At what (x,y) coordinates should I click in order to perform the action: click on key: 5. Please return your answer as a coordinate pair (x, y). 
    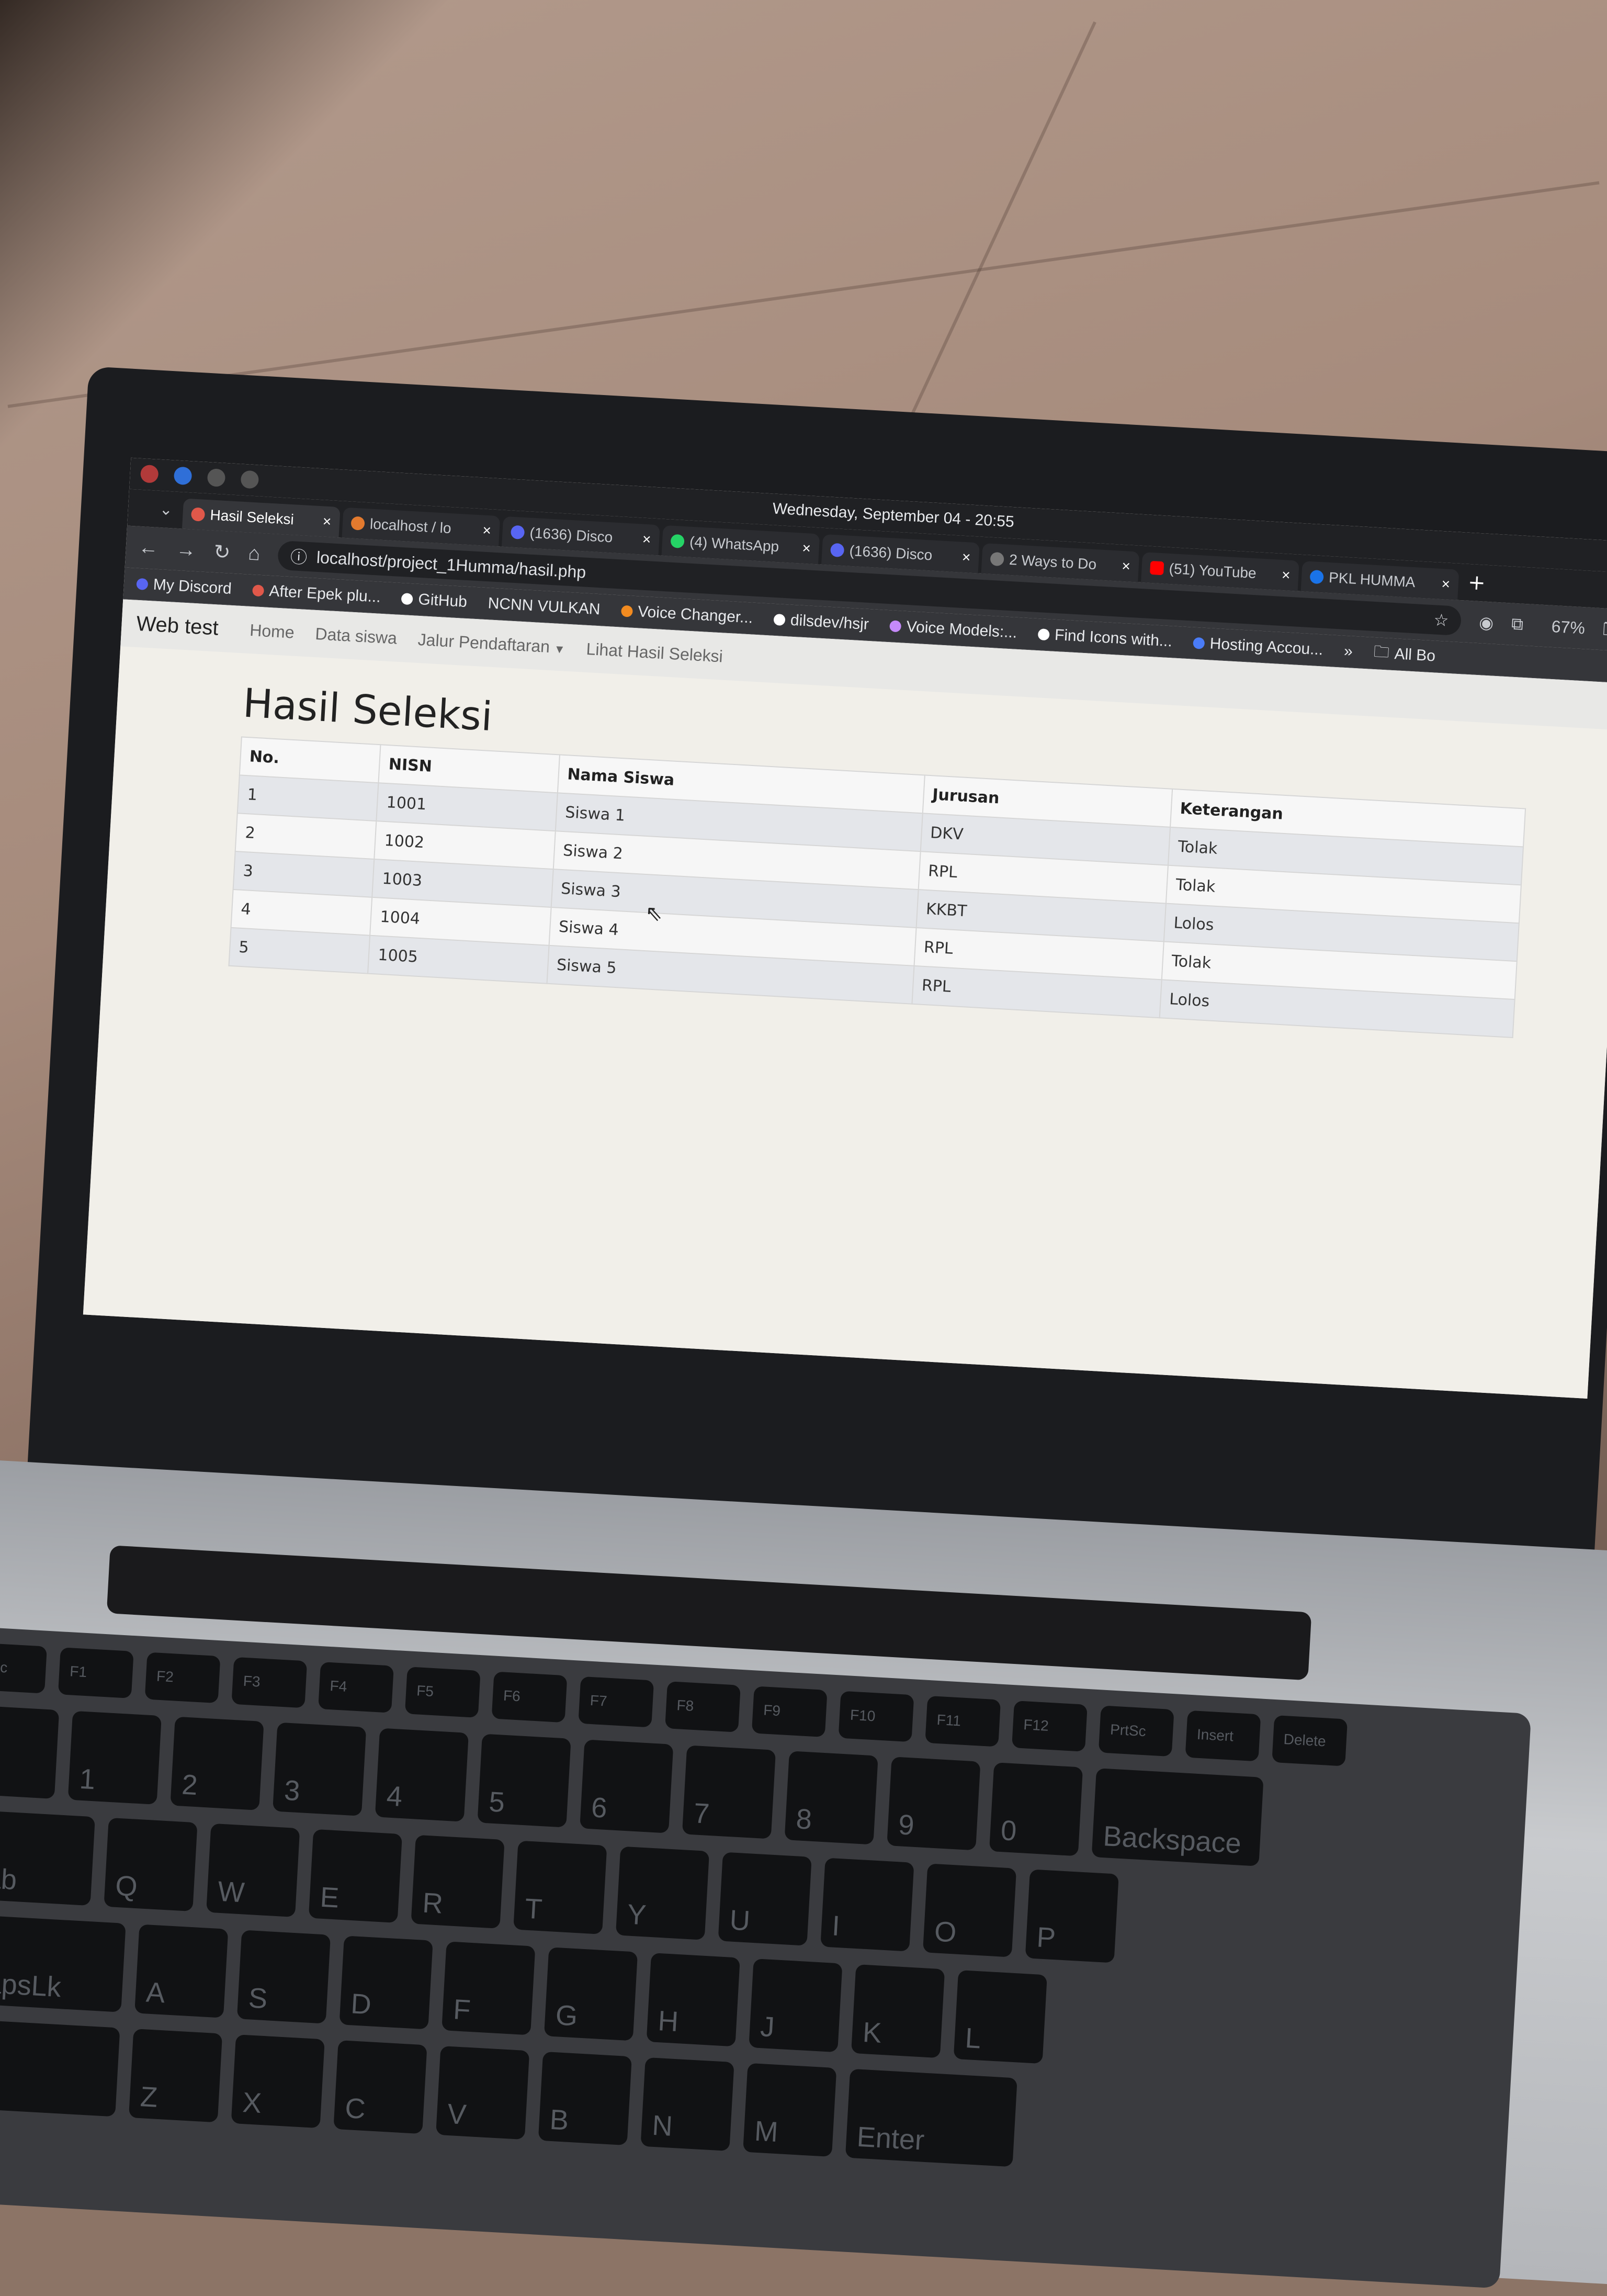
    Looking at the image, I should click on (524, 1781).